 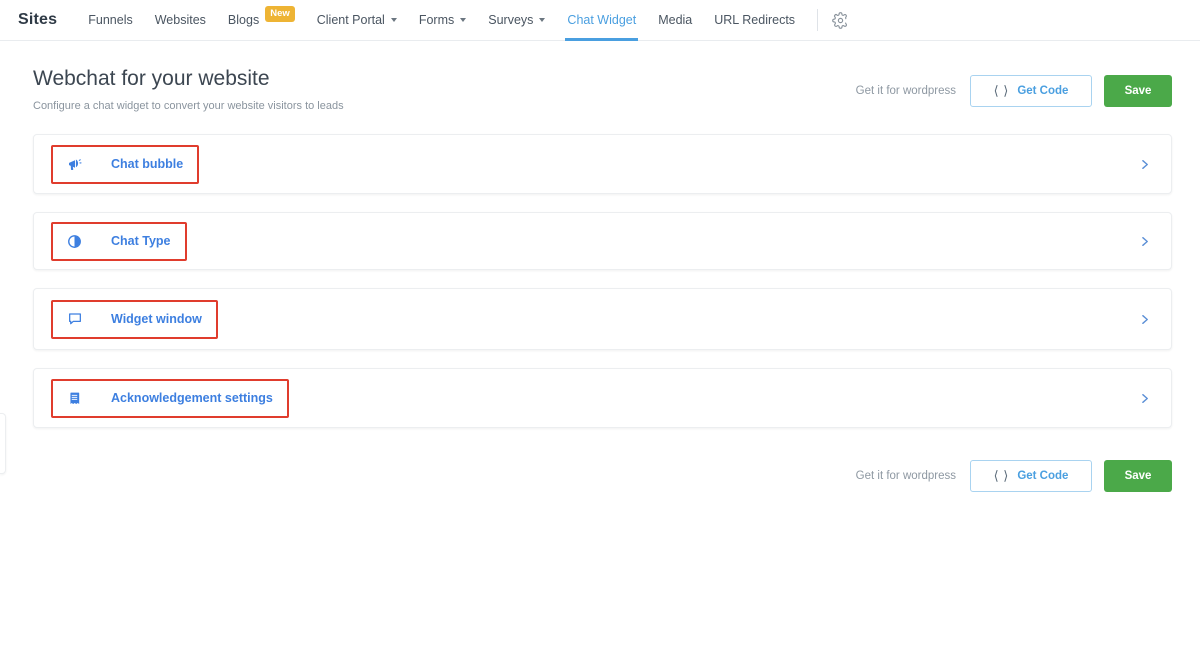 I want to click on nav-item-funnels: Funnels, so click(x=110, y=20).